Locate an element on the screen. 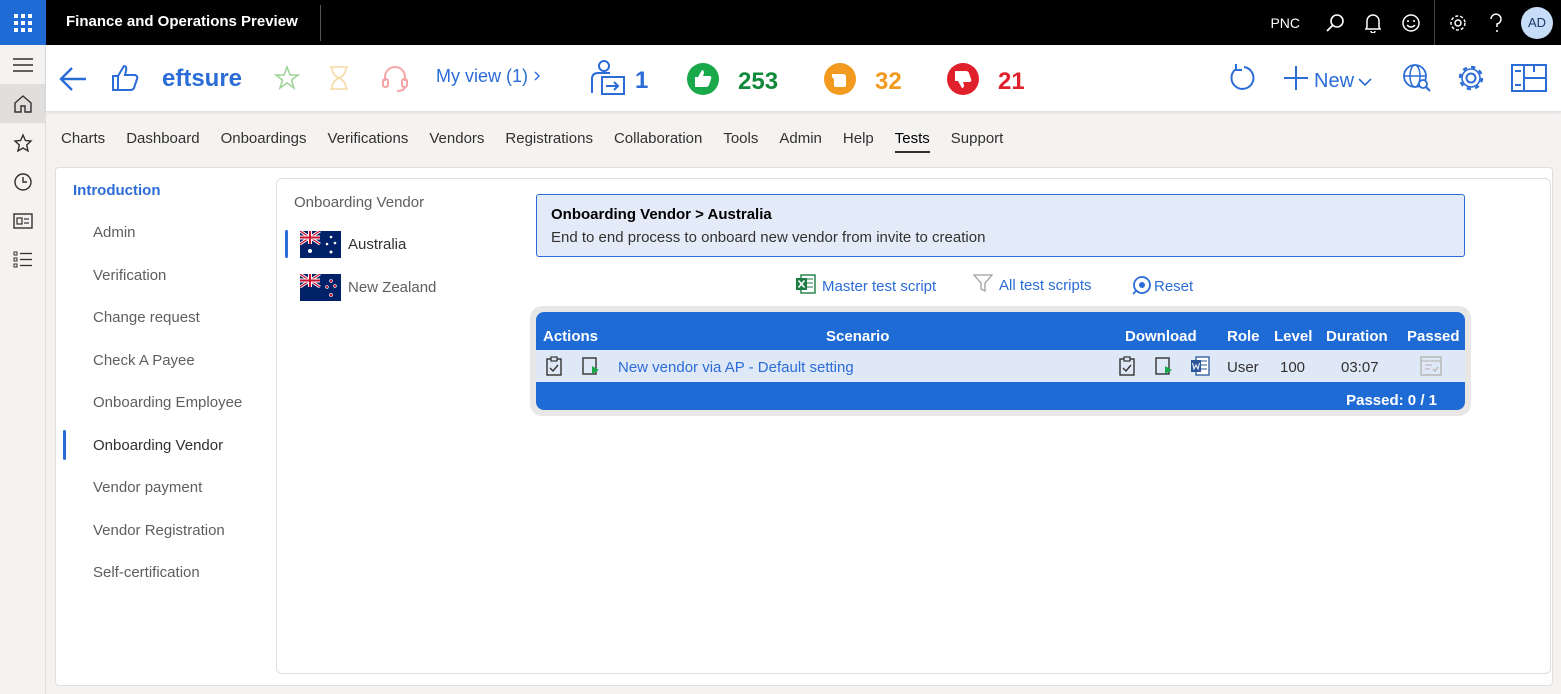  failed-count: 21 is located at coordinates (1011, 81).